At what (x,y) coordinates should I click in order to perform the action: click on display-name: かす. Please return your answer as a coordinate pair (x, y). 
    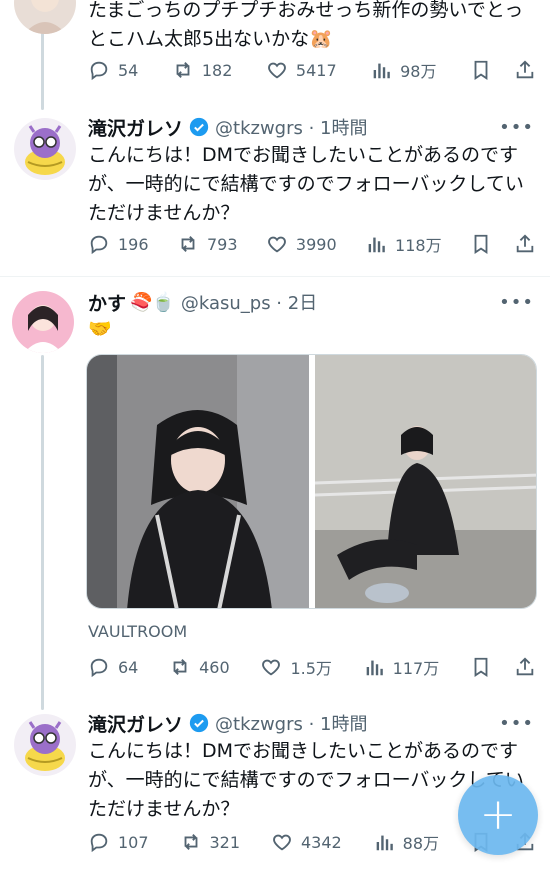
    Looking at the image, I should click on (107, 302).